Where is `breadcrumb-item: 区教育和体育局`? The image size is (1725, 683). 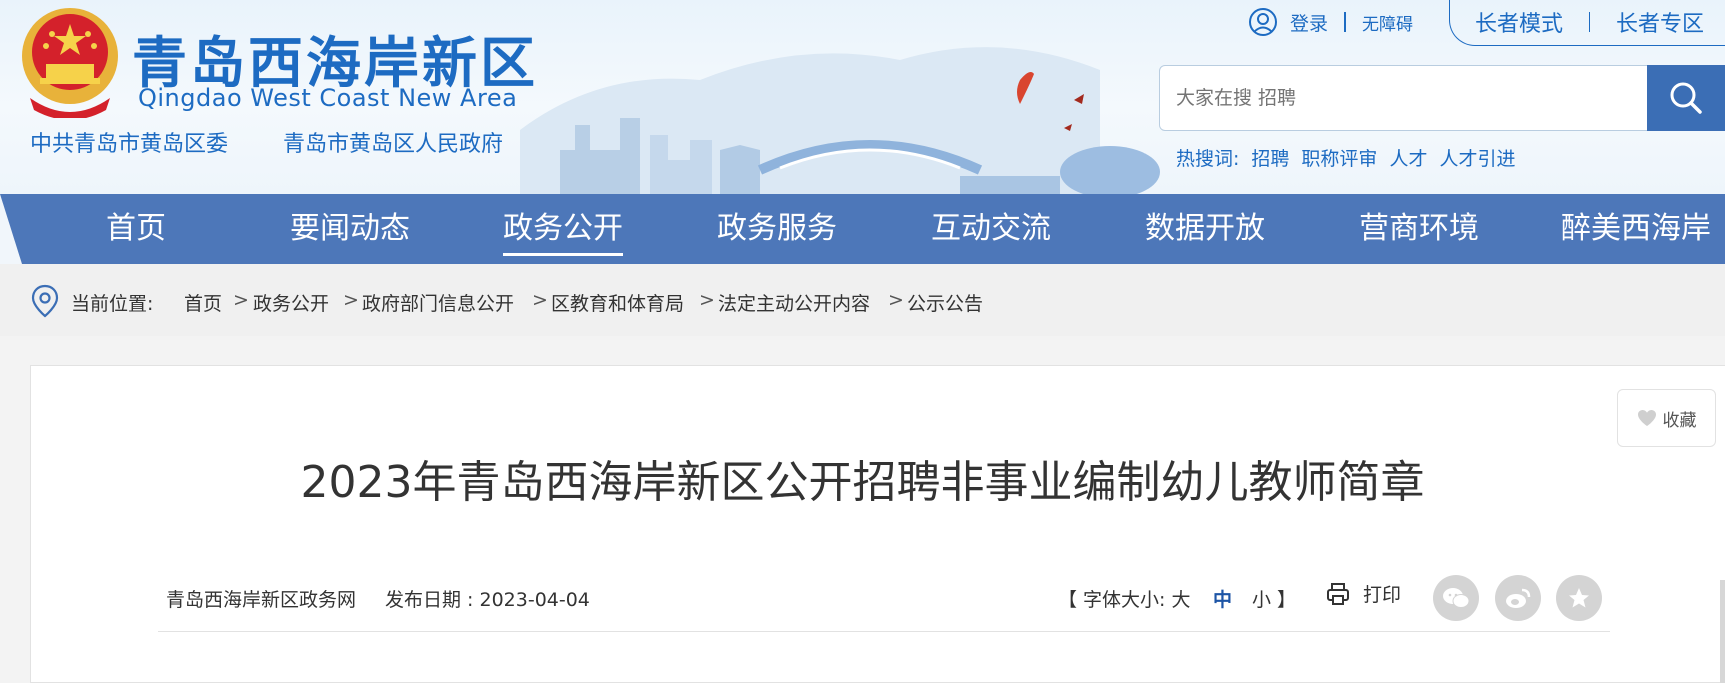 breadcrumb-item: 区教育和体育局 is located at coordinates (617, 302).